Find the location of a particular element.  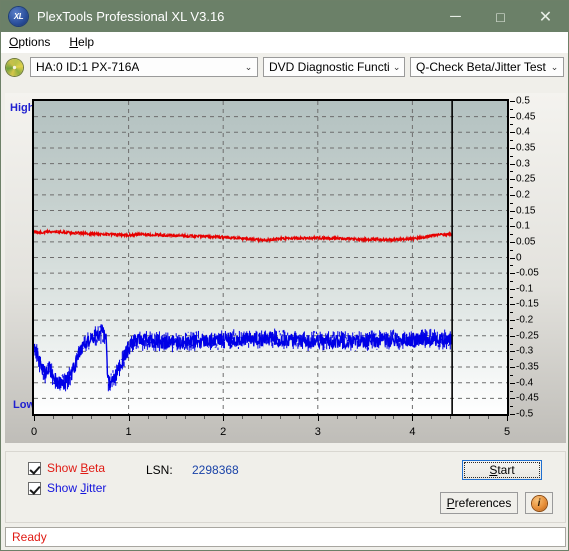

y-tick-label: 0.4 is located at coordinates (523, 132).